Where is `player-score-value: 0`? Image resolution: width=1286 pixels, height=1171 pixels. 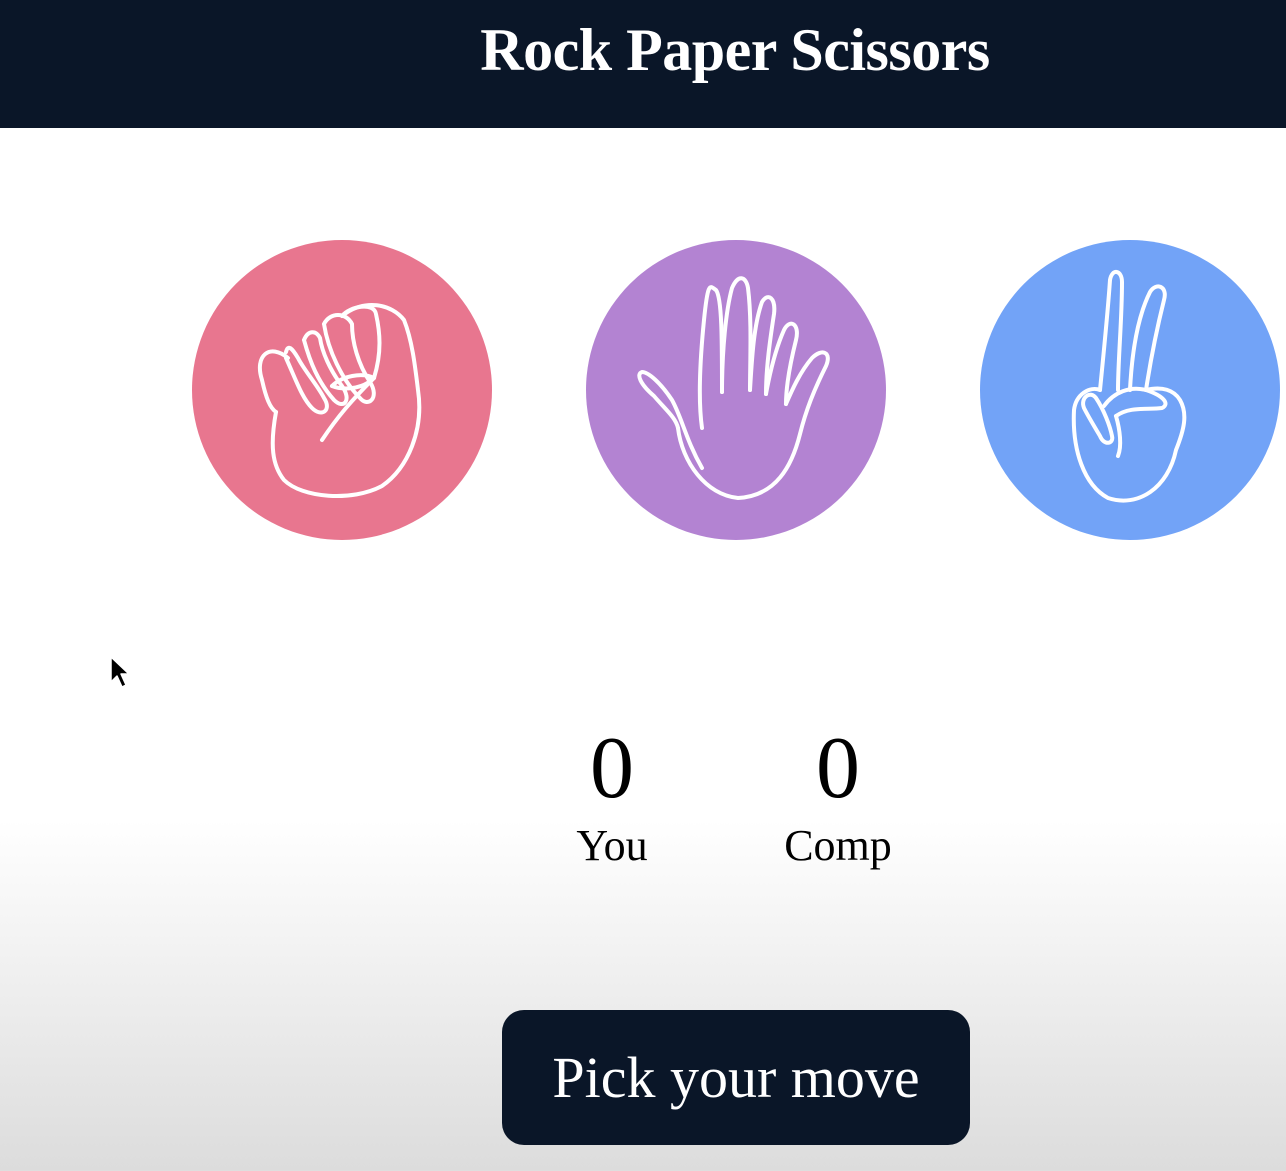
player-score-value: 0 is located at coordinates (612, 768).